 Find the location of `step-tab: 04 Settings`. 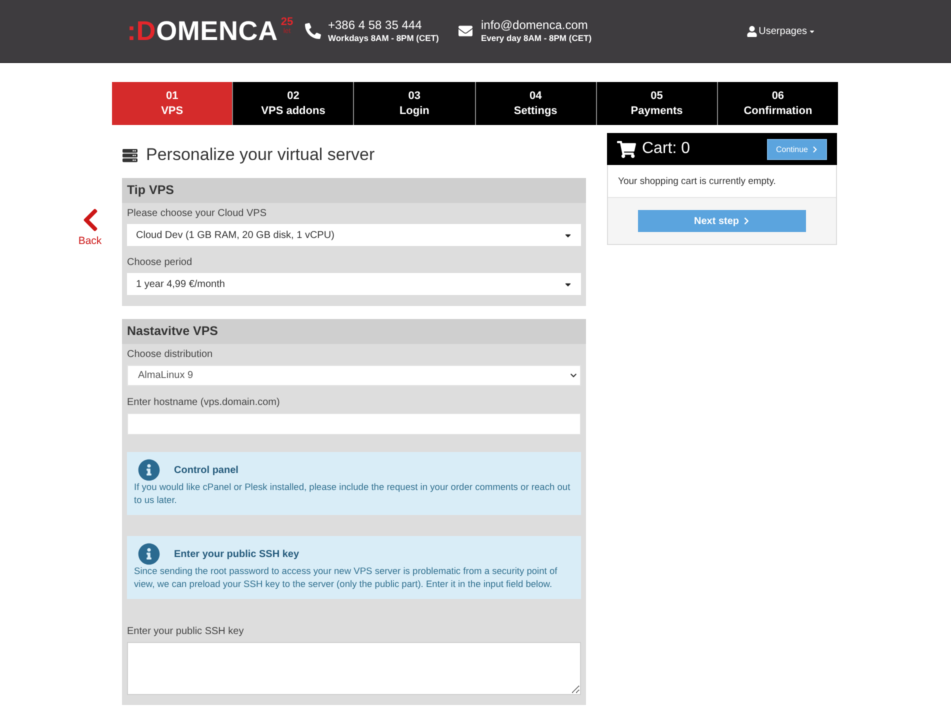

step-tab: 04 Settings is located at coordinates (535, 103).